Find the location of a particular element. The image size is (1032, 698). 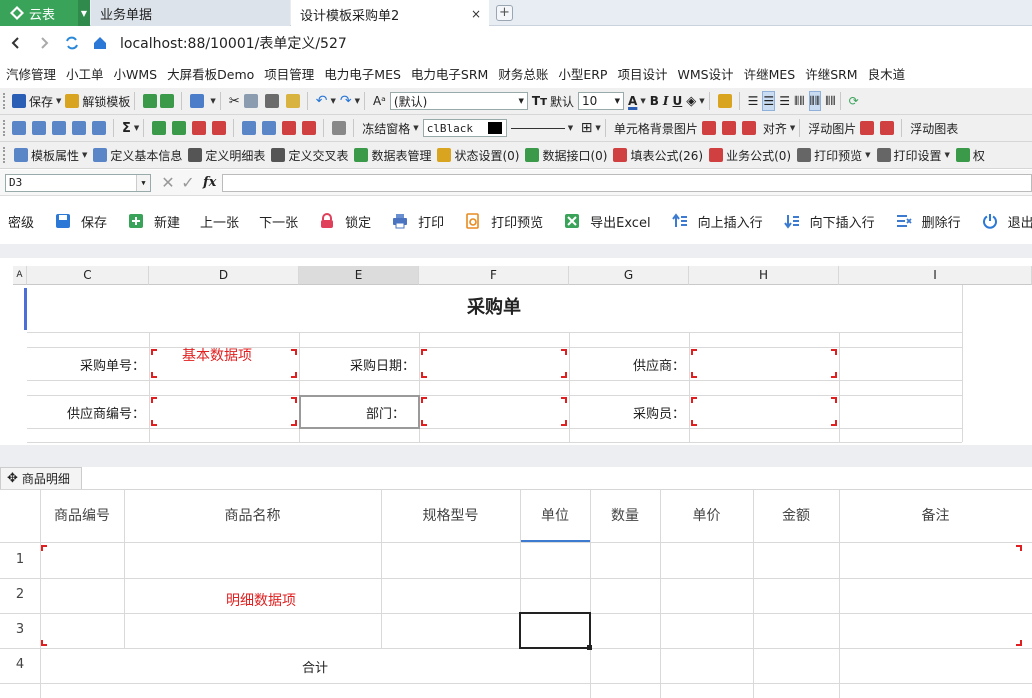

protect-button is located at coordinates (726, 101).